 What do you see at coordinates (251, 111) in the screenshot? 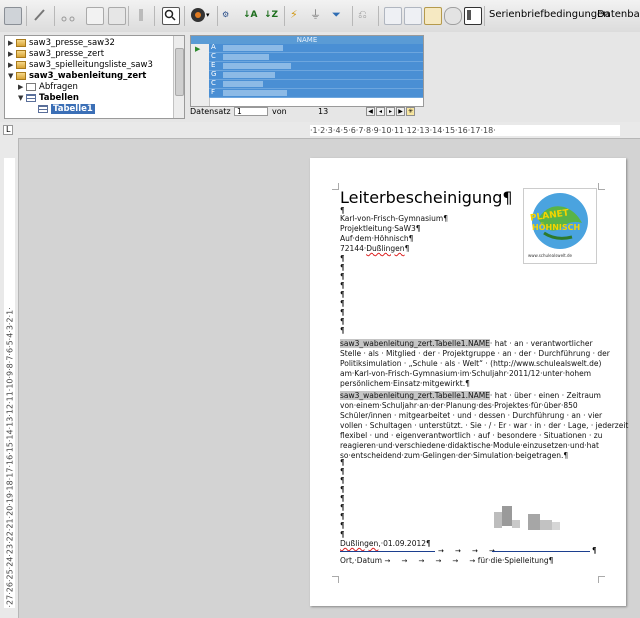
I see `record-number-input` at bounding box center [251, 111].